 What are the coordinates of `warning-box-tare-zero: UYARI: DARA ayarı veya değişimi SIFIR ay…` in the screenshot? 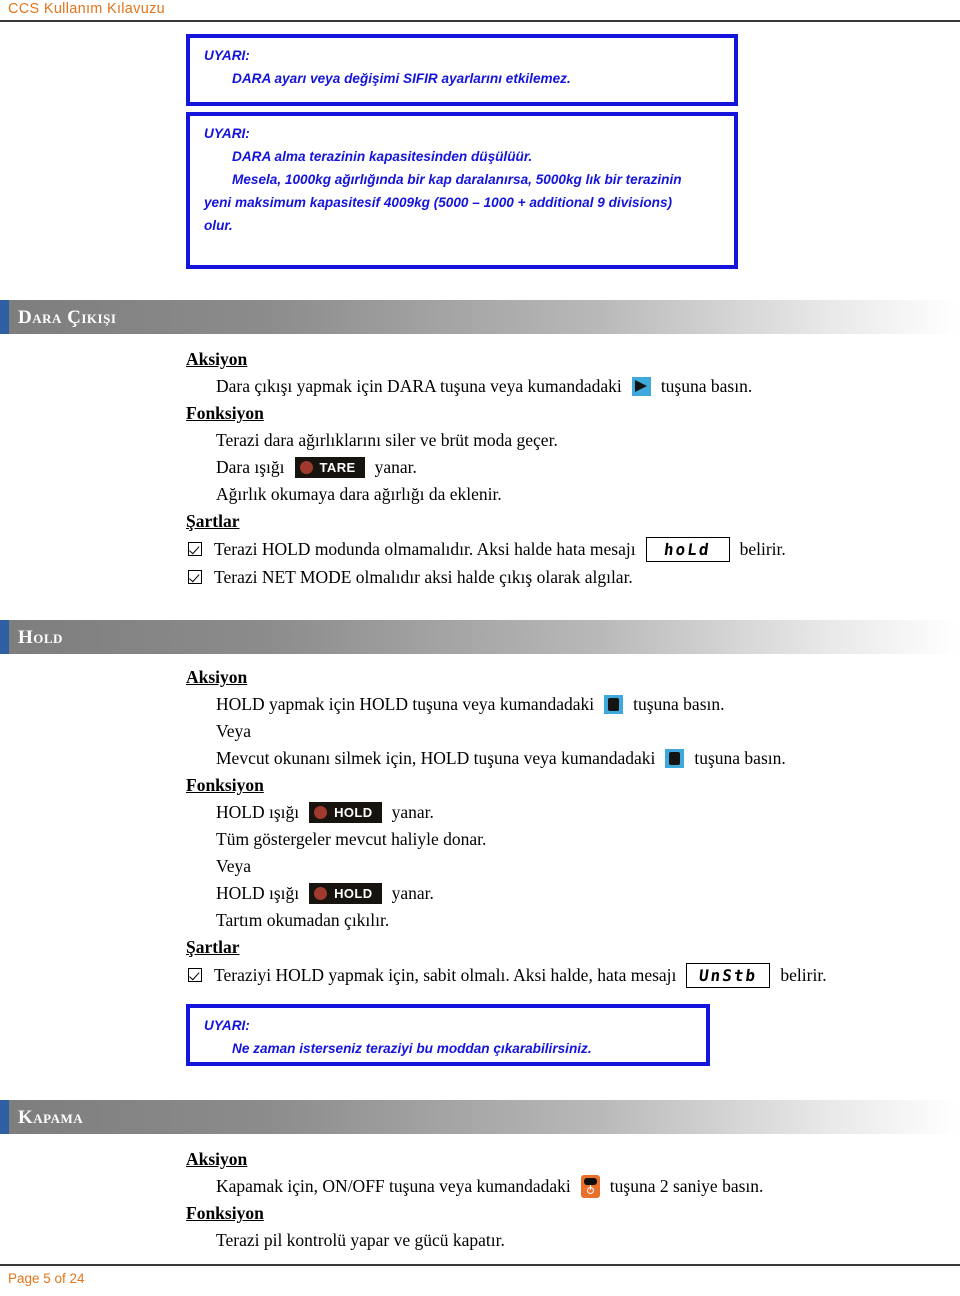 It's located at (462, 70).